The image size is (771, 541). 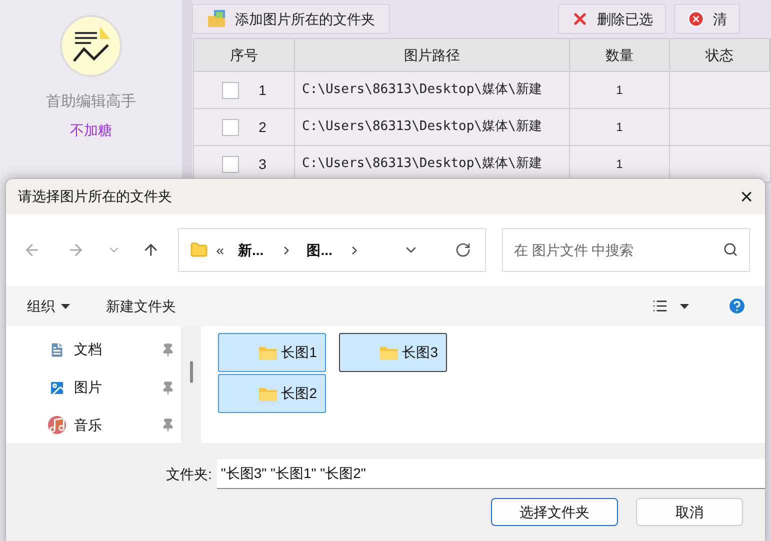 I want to click on brand-name: 首助编辑高手, so click(x=91, y=102).